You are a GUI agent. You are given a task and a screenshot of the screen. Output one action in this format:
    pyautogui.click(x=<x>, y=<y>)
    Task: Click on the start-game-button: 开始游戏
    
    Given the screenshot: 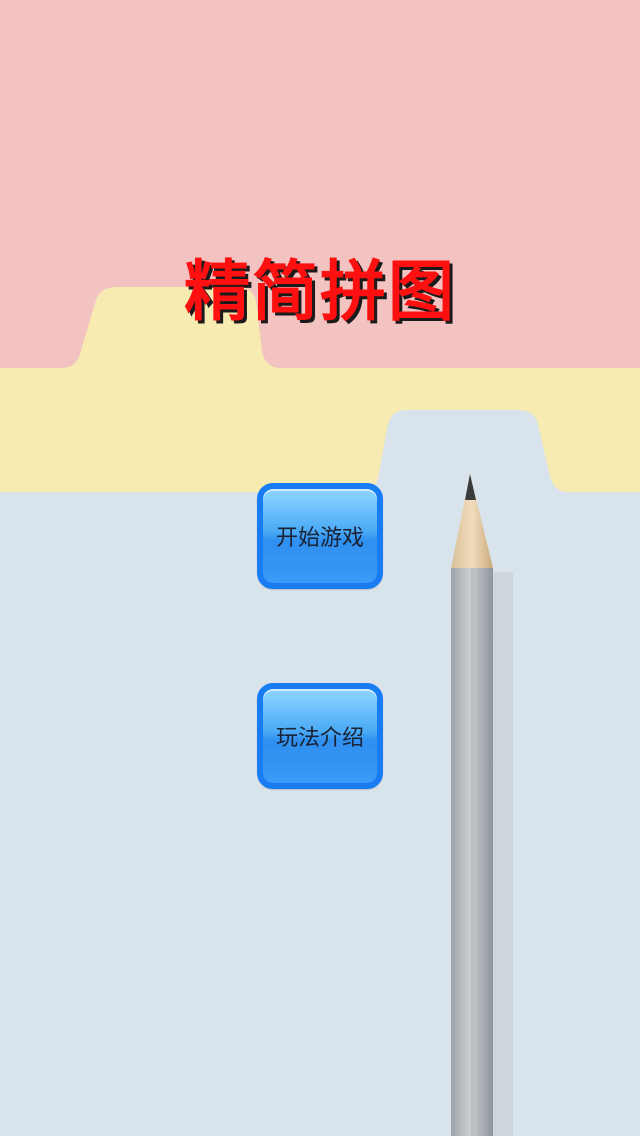 What is the action you would take?
    pyautogui.click(x=320, y=536)
    